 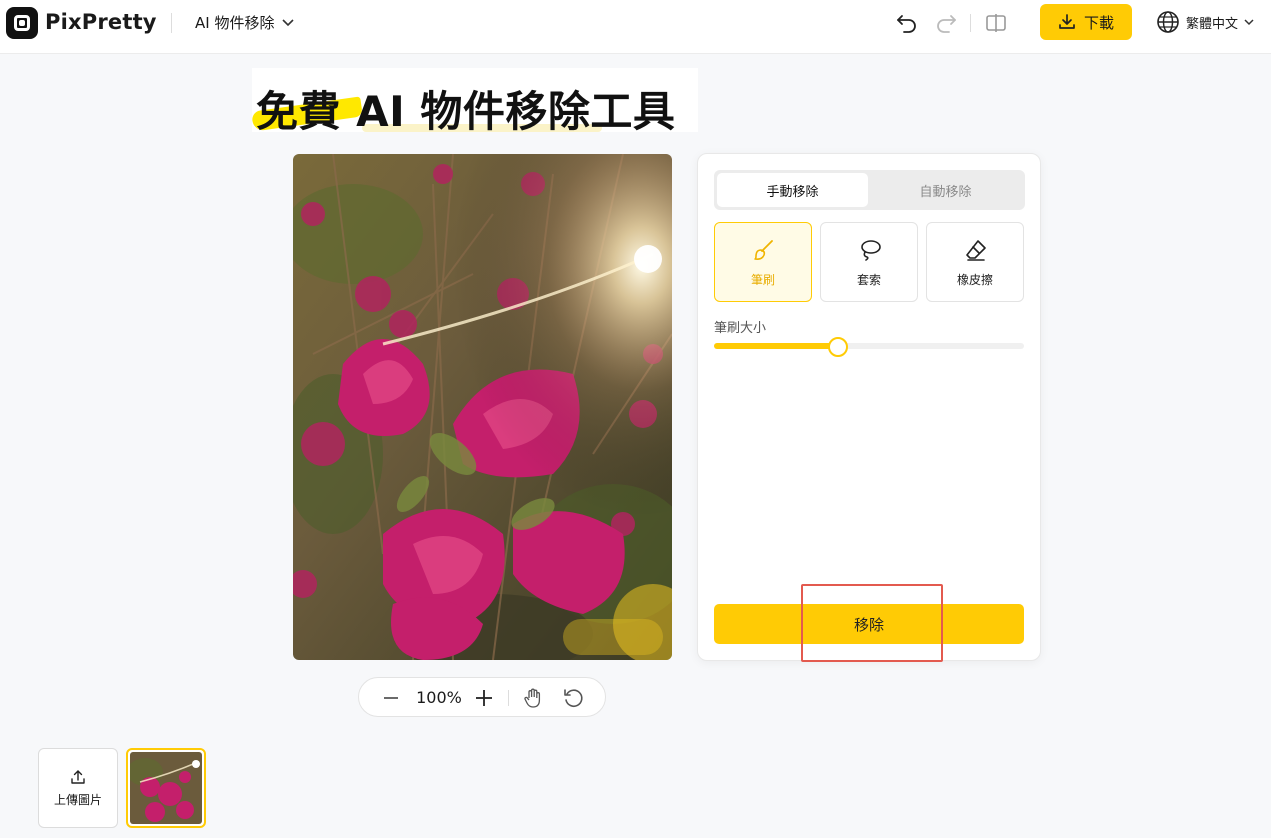 I want to click on reset-icon, so click(x=573, y=698).